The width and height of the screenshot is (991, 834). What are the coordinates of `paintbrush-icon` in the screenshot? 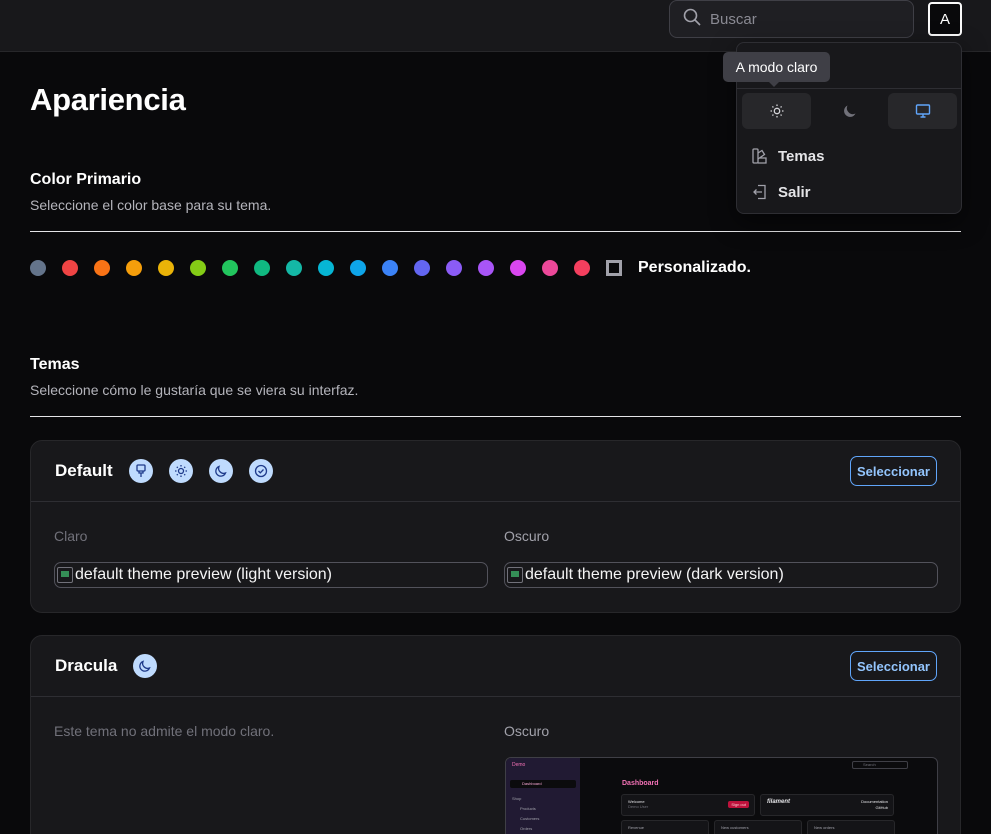 It's located at (140, 471).